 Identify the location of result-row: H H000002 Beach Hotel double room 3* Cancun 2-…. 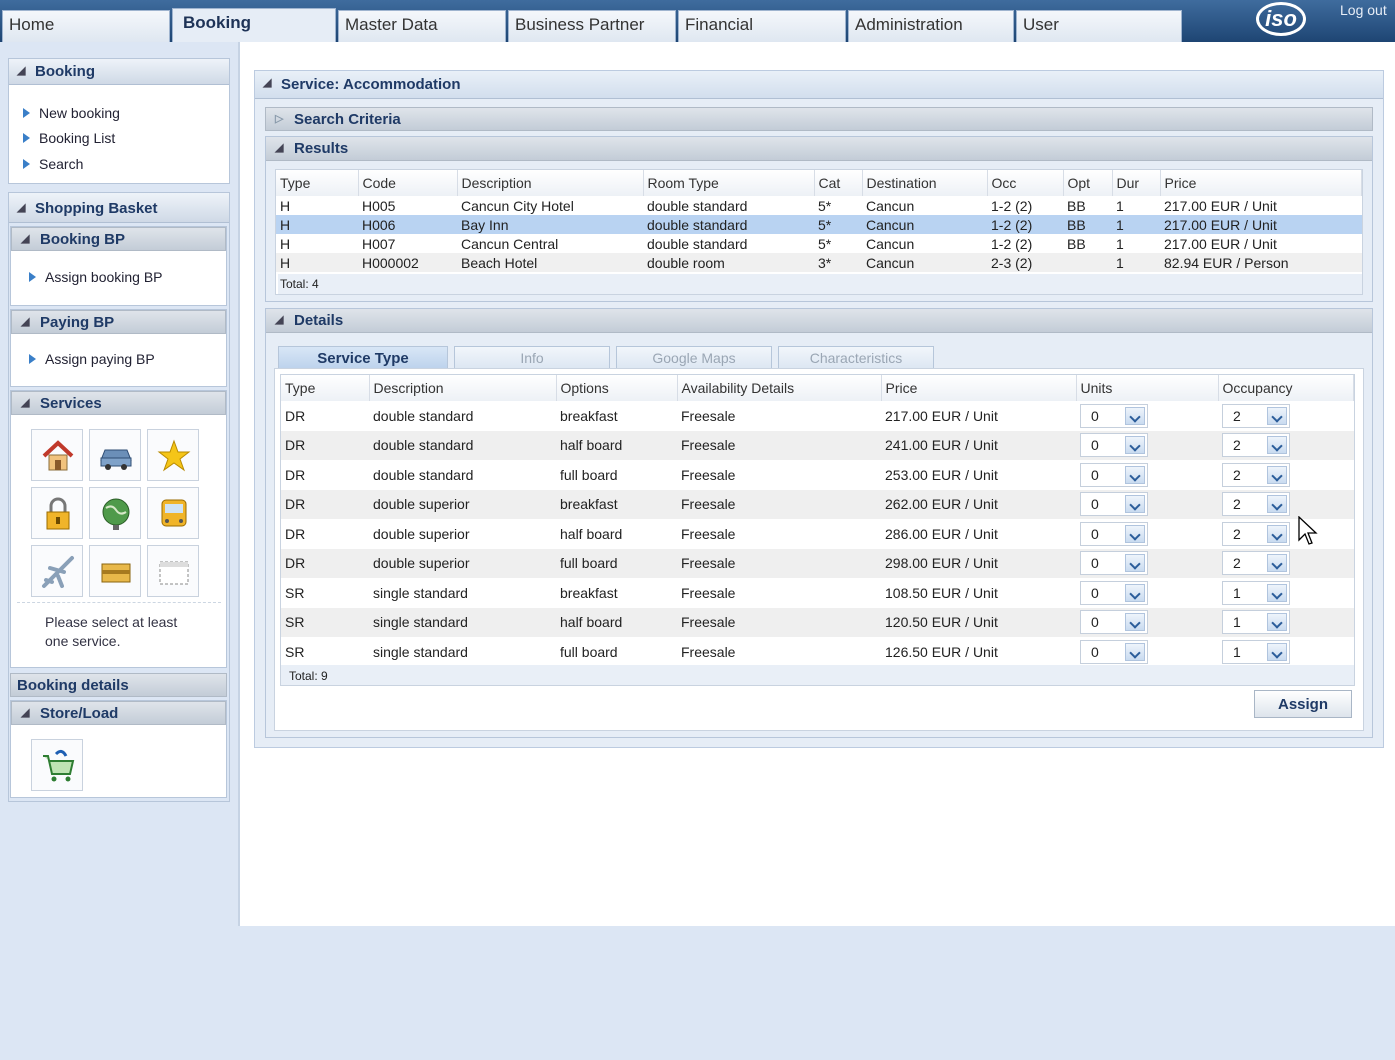
(819, 262).